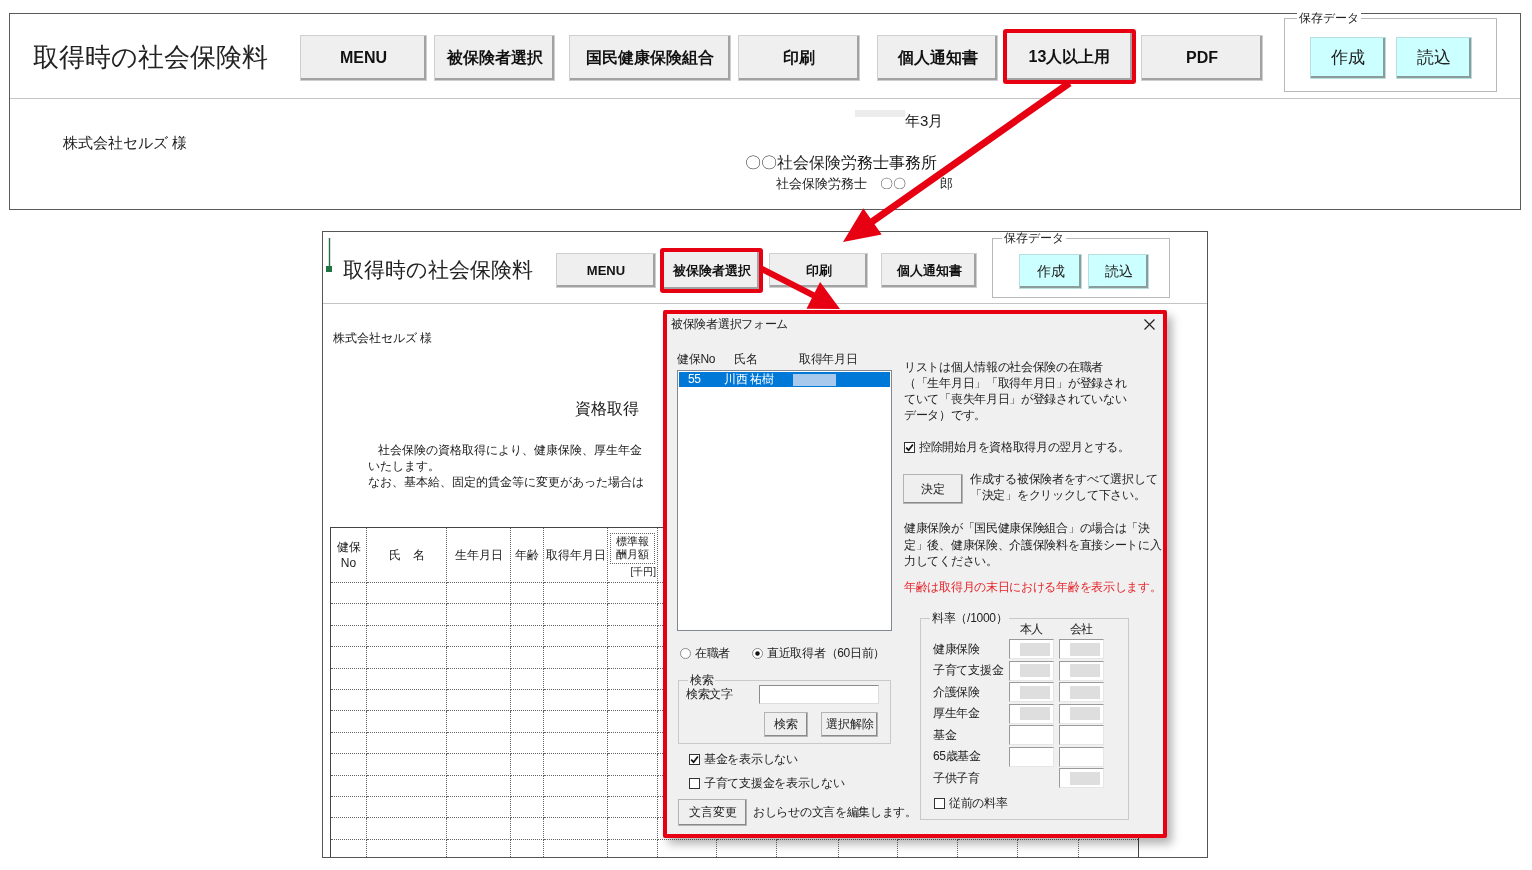  I want to click on option-label: 在職者, so click(713, 653).